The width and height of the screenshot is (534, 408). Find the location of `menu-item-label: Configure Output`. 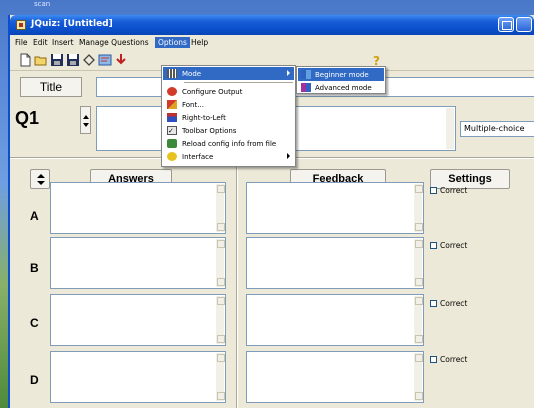

menu-item-label: Configure Output is located at coordinates (212, 91).